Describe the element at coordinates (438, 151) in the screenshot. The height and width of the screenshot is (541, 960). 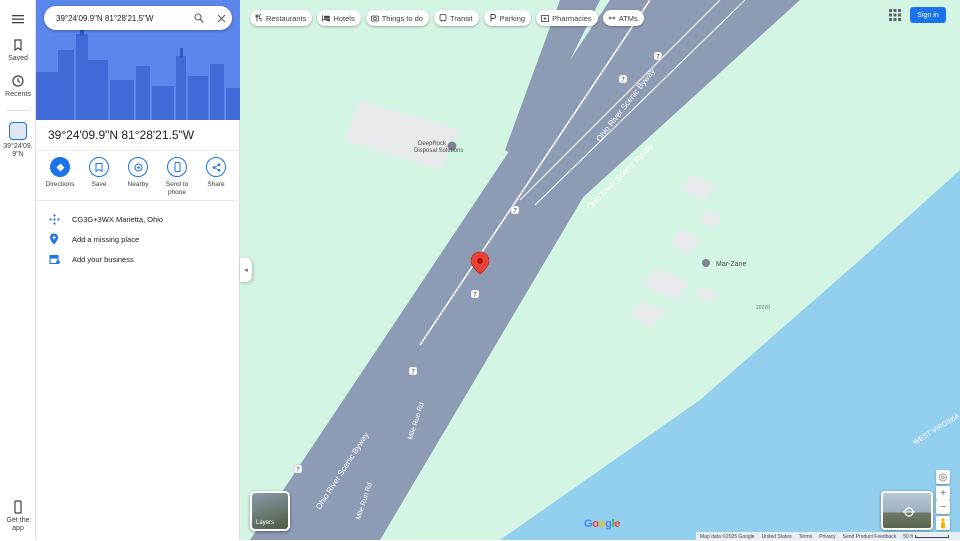
I see `poi-label: Disposal Solutions` at that location.